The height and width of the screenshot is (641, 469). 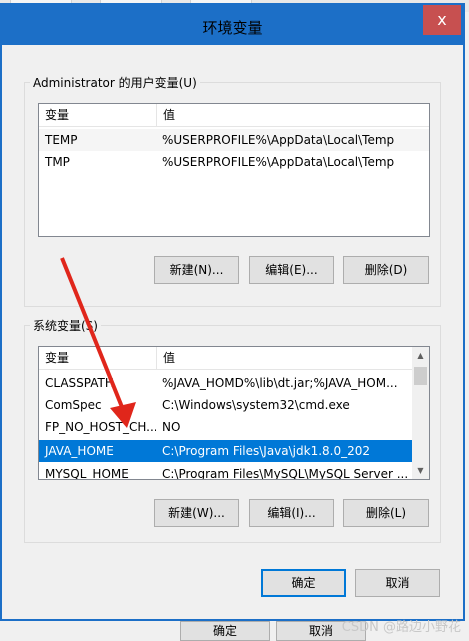 I want to click on arrow-shaft, so click(x=93, y=335).